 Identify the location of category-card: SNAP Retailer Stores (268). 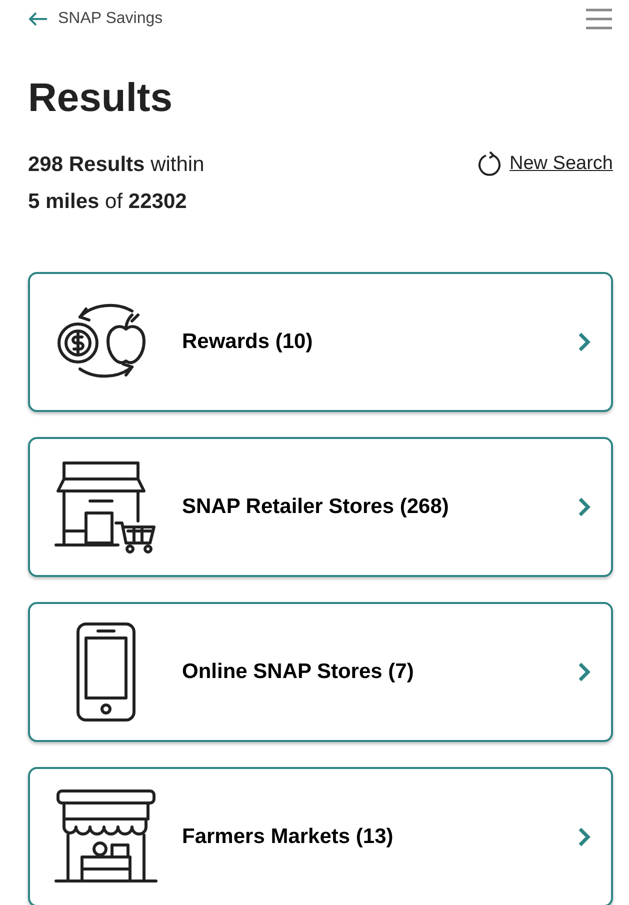
(320, 507).